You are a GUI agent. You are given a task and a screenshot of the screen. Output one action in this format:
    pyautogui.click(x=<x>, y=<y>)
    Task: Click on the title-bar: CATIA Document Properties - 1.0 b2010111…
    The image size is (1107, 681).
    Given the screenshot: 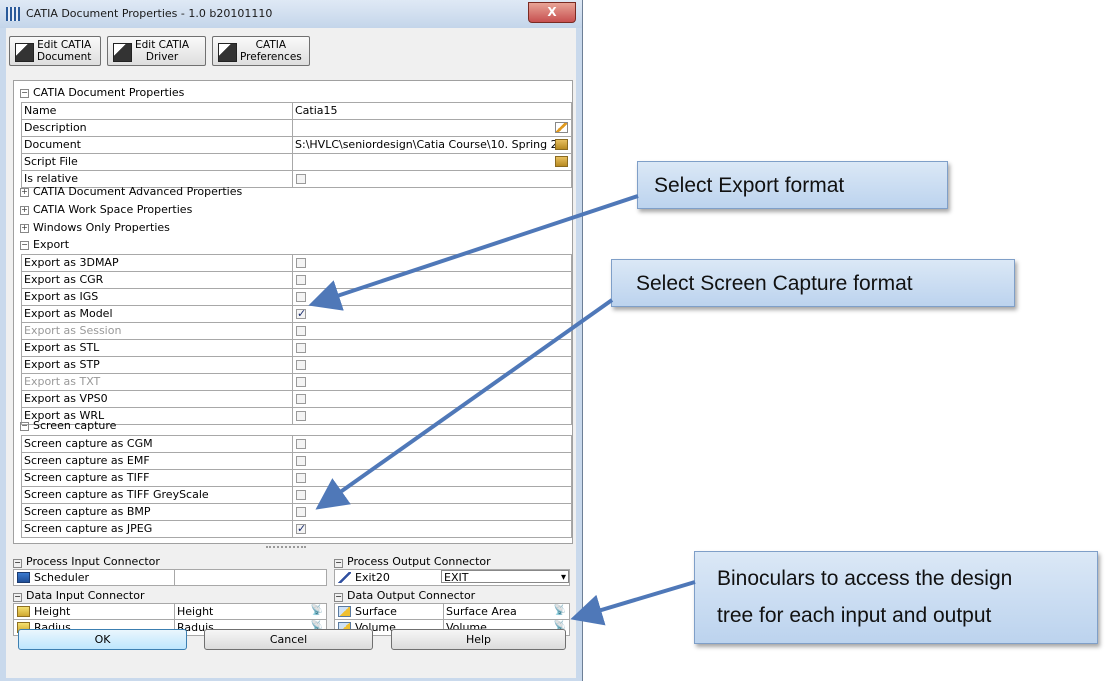 What is the action you would take?
    pyautogui.click(x=291, y=14)
    